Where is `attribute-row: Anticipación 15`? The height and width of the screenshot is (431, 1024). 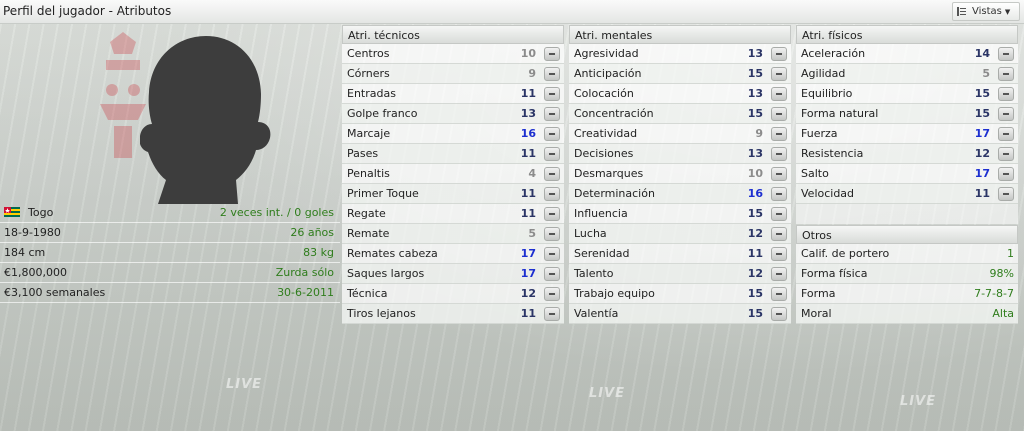
attribute-row: Anticipación 15 is located at coordinates (680, 74).